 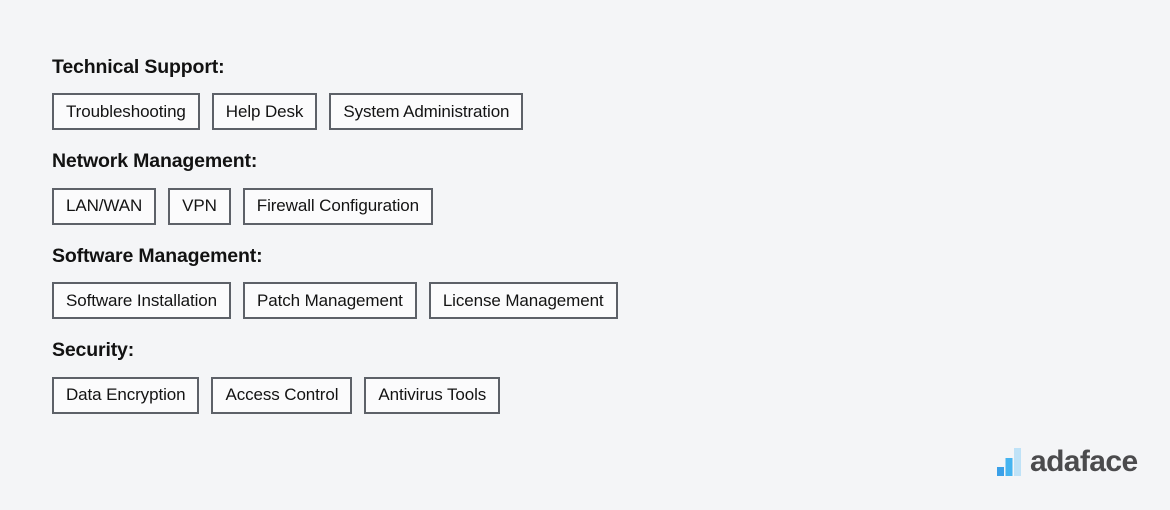 I want to click on chip-license-management: License Management, so click(x=523, y=301).